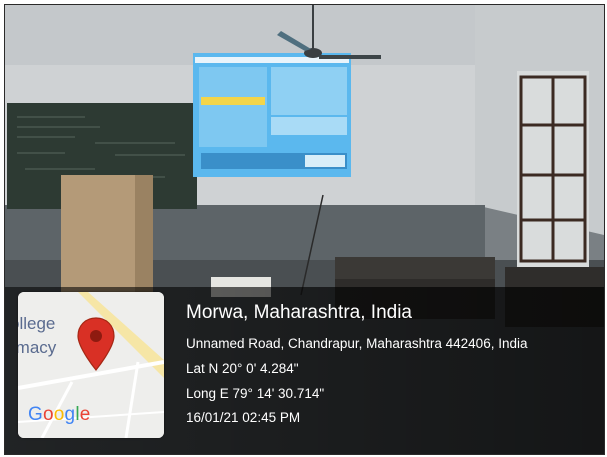  I want to click on map-place-label-2: rmacy, so click(37, 347).